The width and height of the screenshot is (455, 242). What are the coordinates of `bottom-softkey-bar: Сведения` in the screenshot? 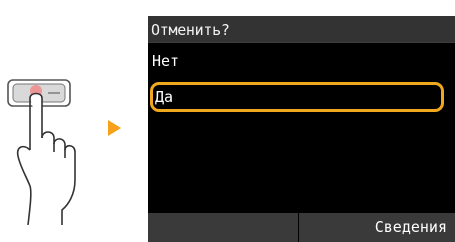 It's located at (301, 227).